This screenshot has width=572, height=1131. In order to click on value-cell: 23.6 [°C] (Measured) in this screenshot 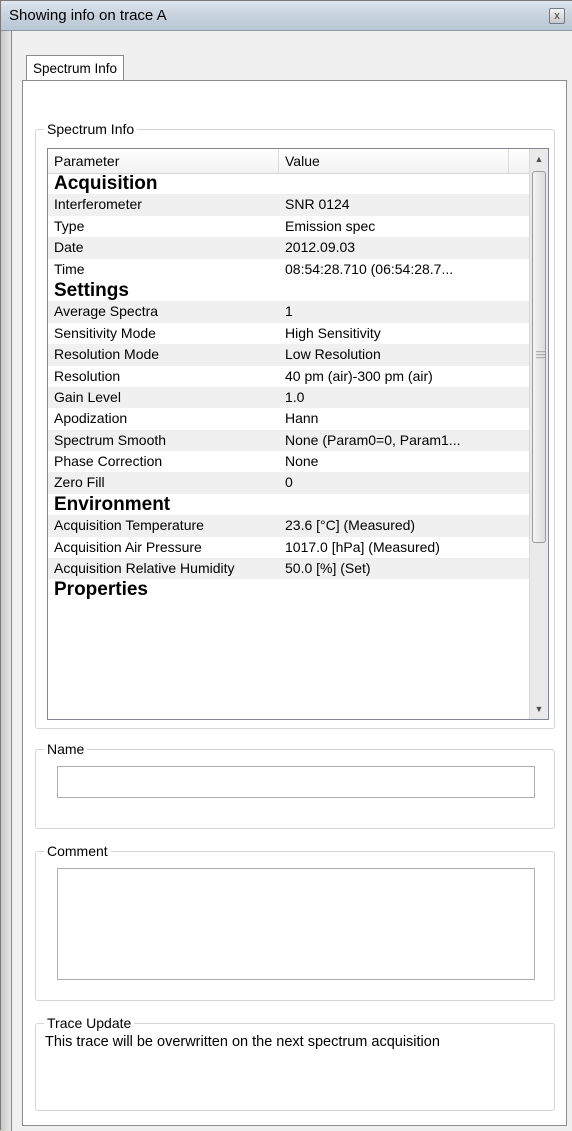, I will do `click(350, 525)`.